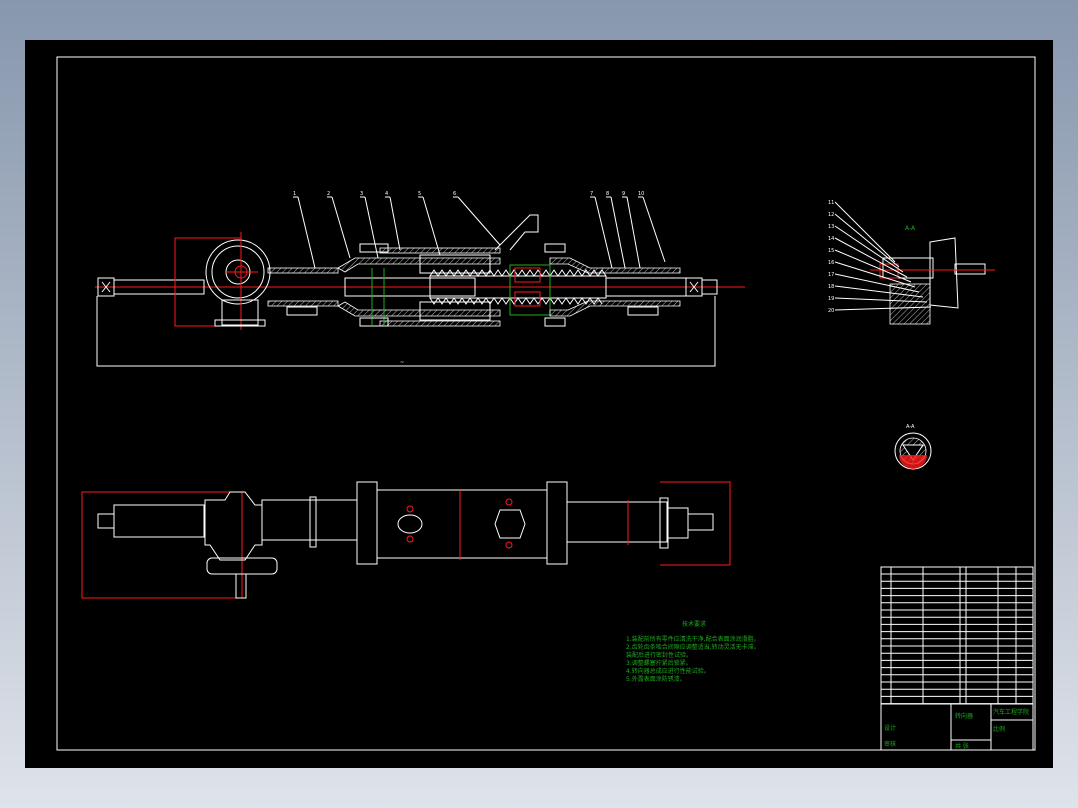 Image resolution: width=1078 pixels, height=808 pixels. I want to click on part-balloon: 15, so click(831, 251).